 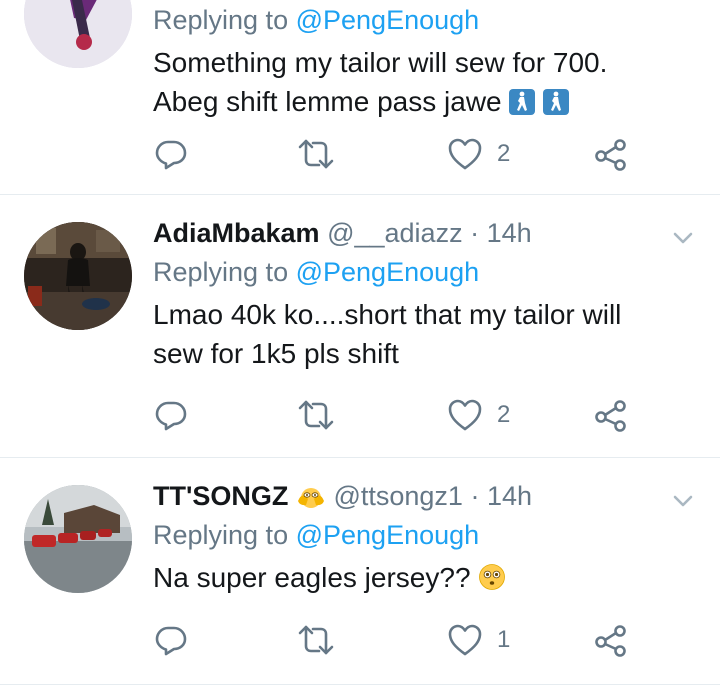 I want to click on tweet-text-line: sew for 1k5 pls shift, so click(x=276, y=353).